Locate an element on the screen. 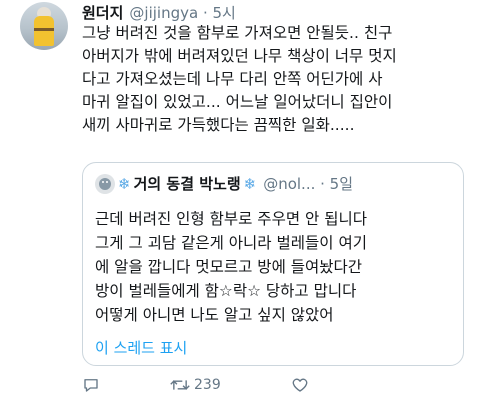  retweet-icon is located at coordinates (180, 385).